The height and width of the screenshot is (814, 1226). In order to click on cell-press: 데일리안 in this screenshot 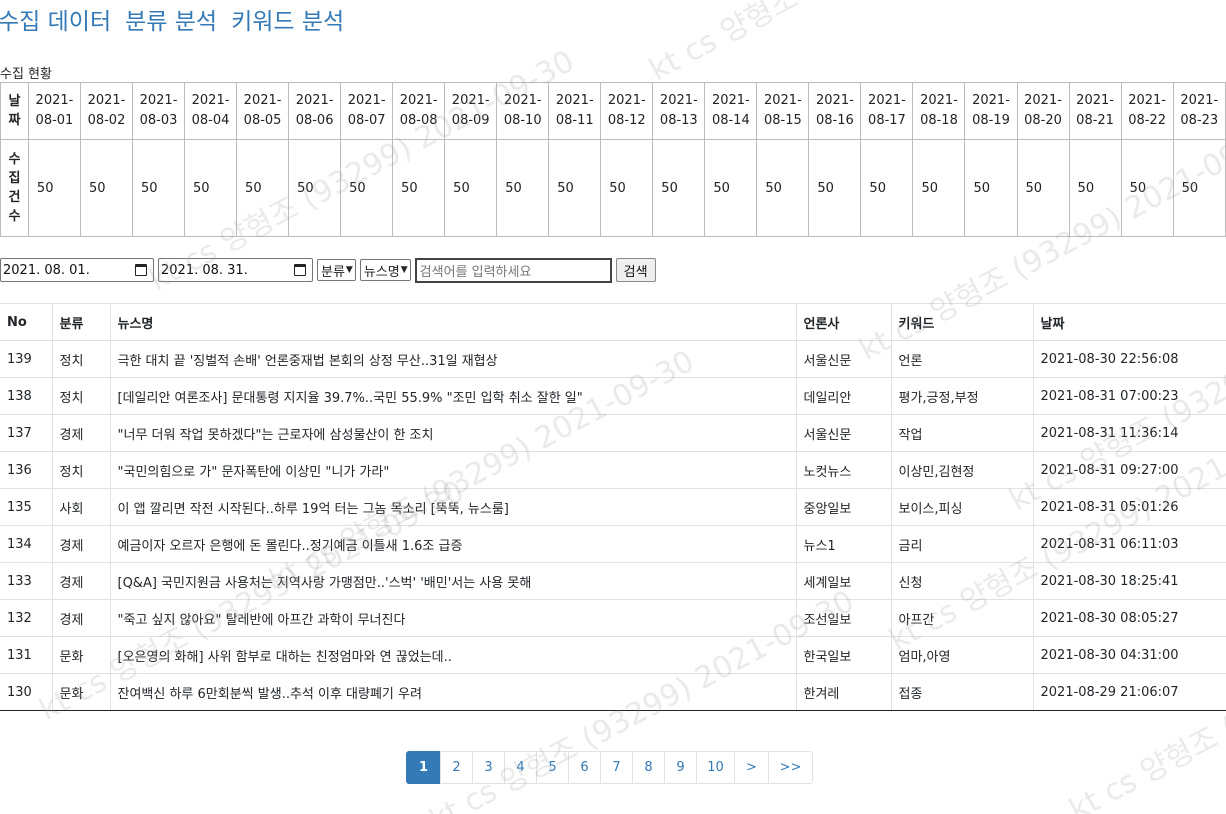, I will do `click(843, 396)`.